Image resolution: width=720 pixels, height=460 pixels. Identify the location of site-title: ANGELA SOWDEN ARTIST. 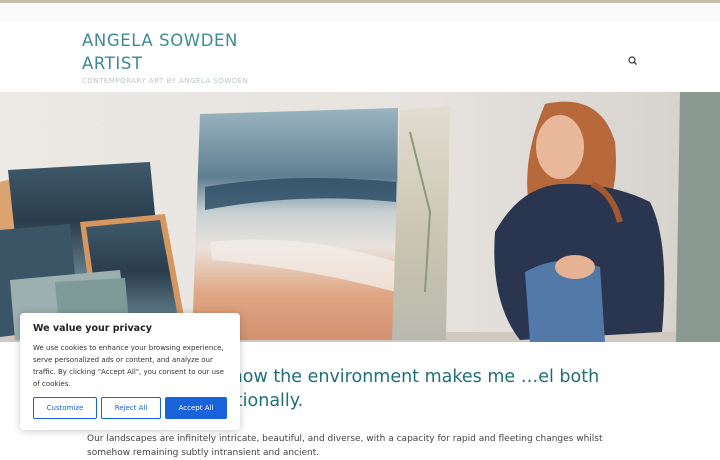
(182, 52).